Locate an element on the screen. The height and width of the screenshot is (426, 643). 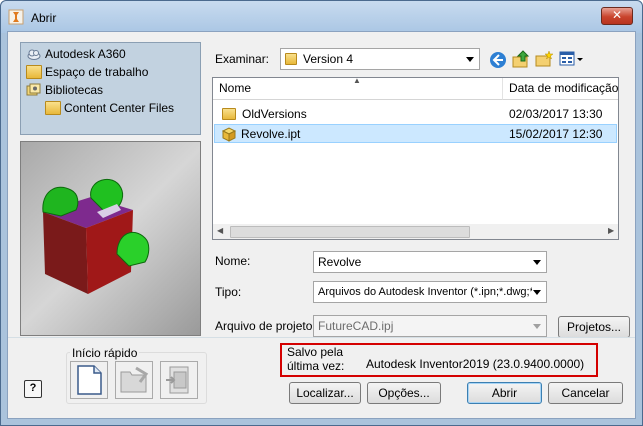
lookin-value: Version 4 is located at coordinates (328, 59).